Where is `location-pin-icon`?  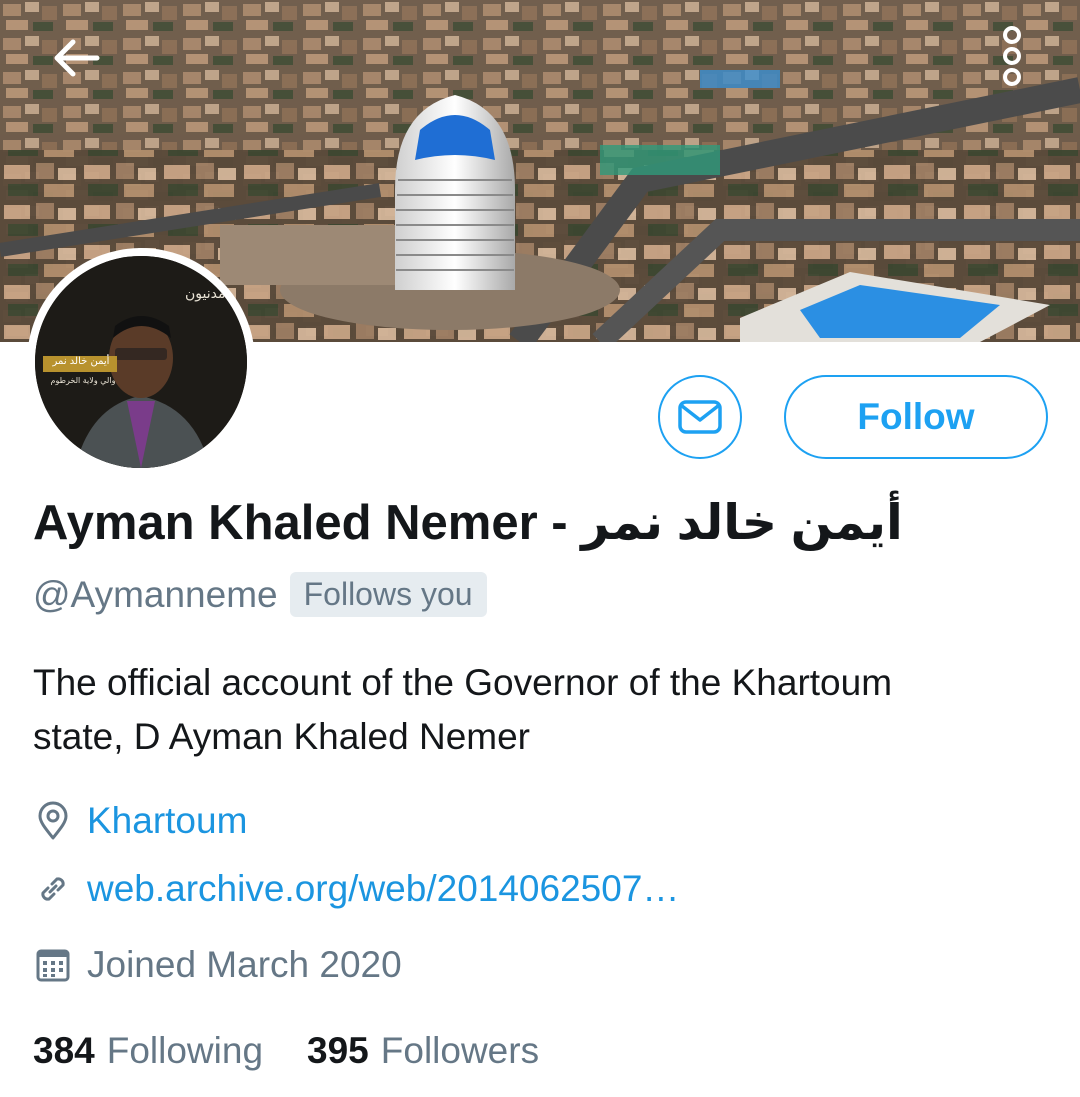
location-pin-icon is located at coordinates (53, 821).